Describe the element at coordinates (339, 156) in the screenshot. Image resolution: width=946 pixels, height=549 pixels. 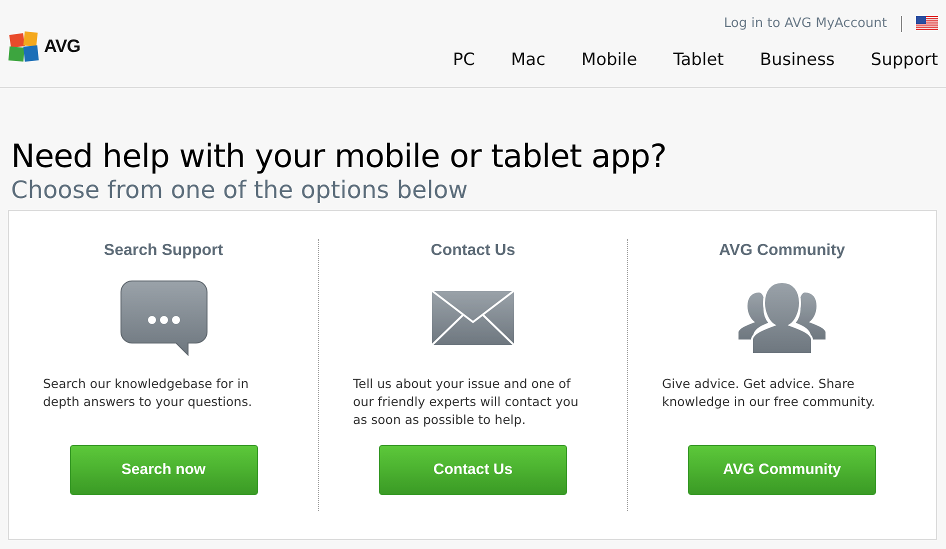
I see `page-heading: Need help with your mobile or tablet app?` at that location.